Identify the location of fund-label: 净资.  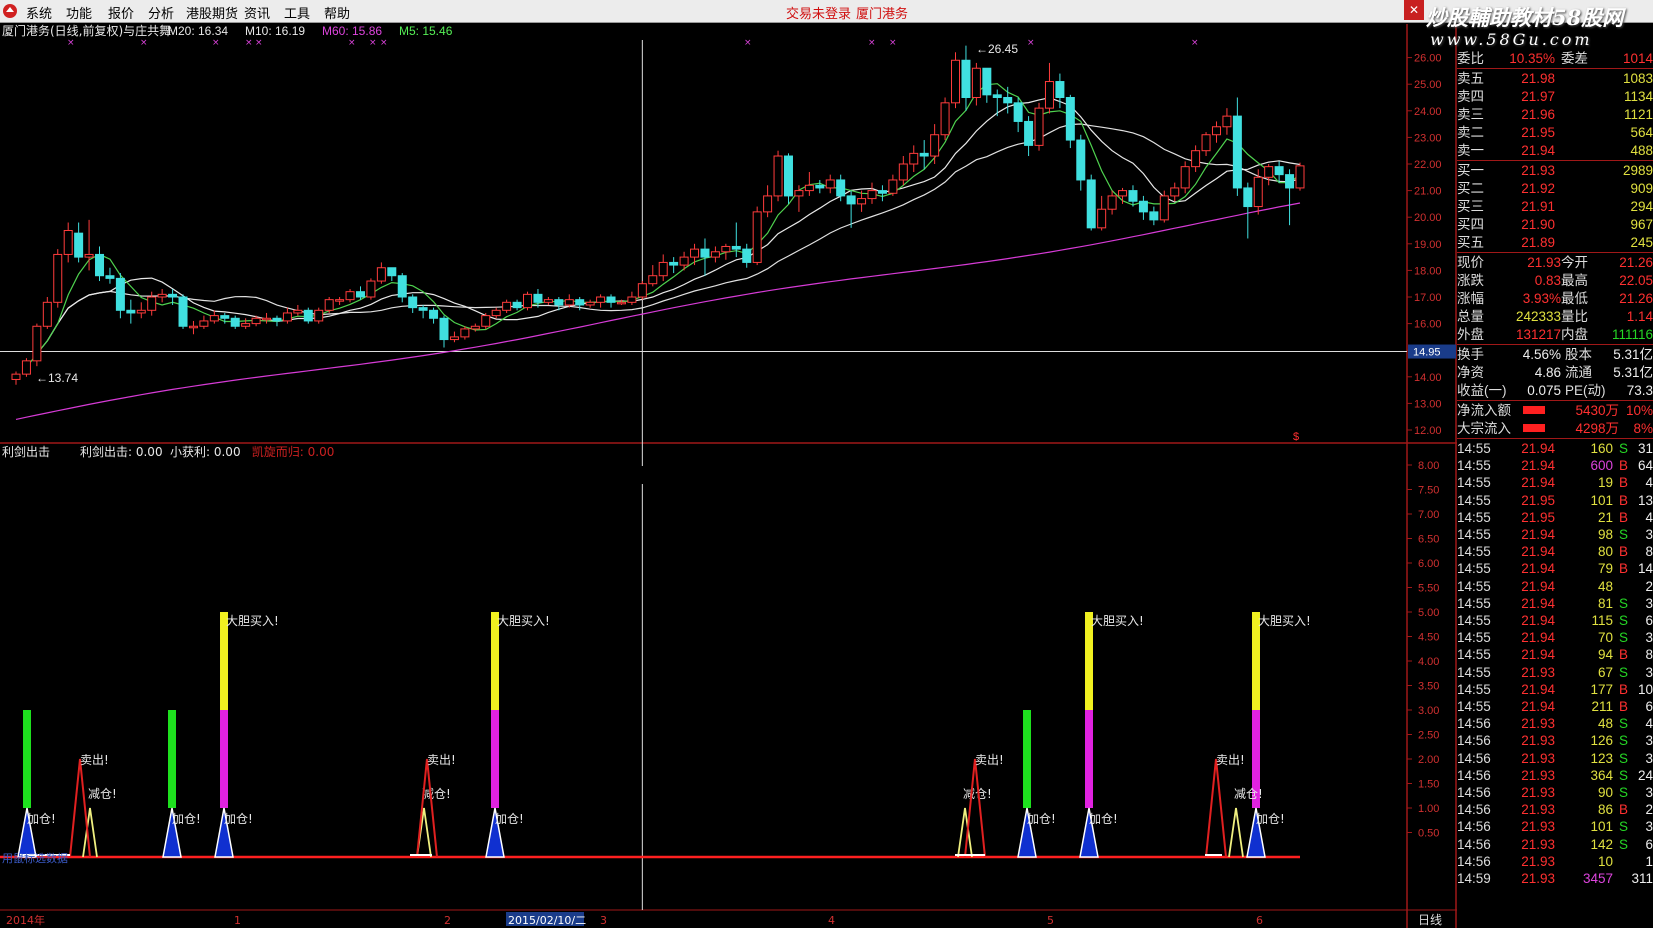
(1470, 372).